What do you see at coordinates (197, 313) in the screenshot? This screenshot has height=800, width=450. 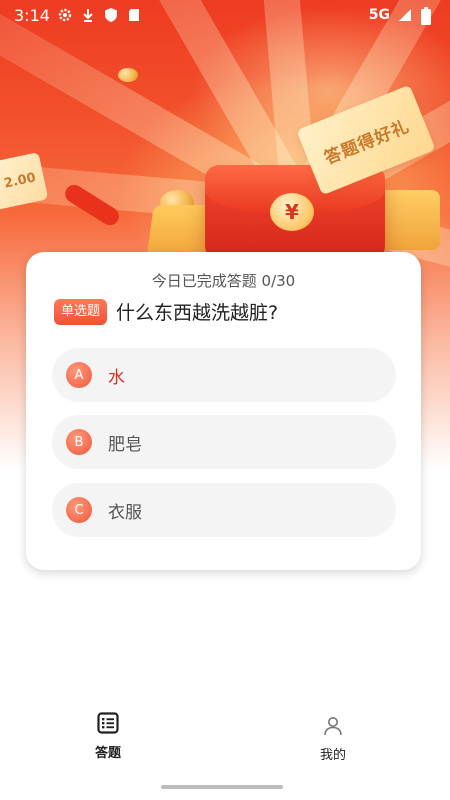 I see `question-text: 什么东西越洗越脏?` at bounding box center [197, 313].